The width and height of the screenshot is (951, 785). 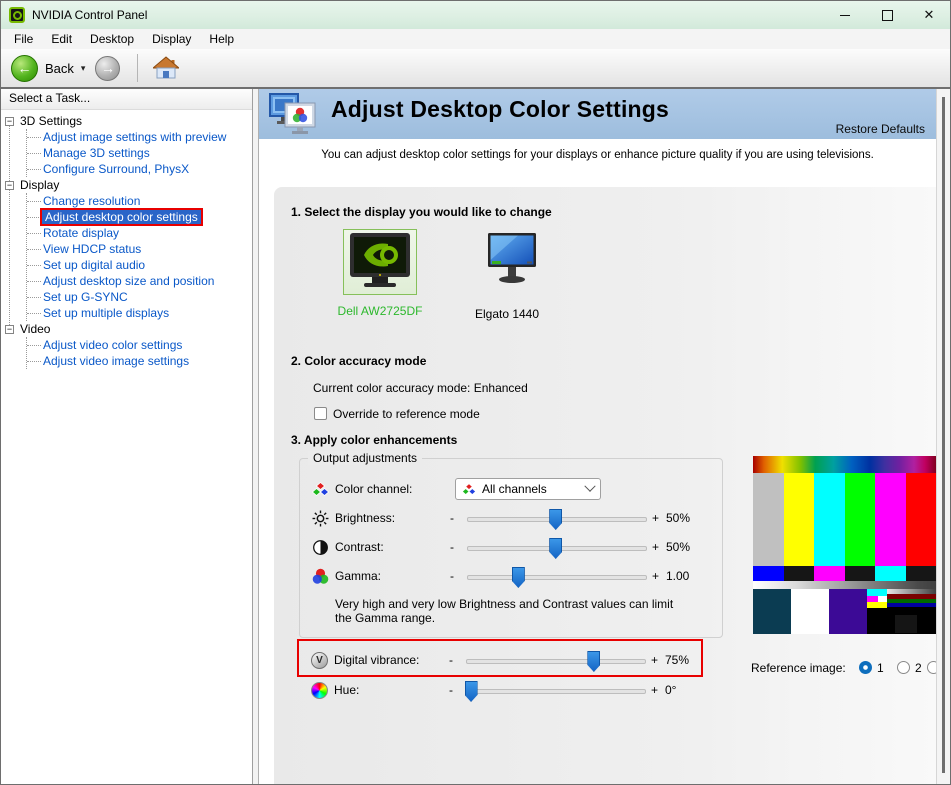 I want to click on home-roof, so click(x=166, y=62).